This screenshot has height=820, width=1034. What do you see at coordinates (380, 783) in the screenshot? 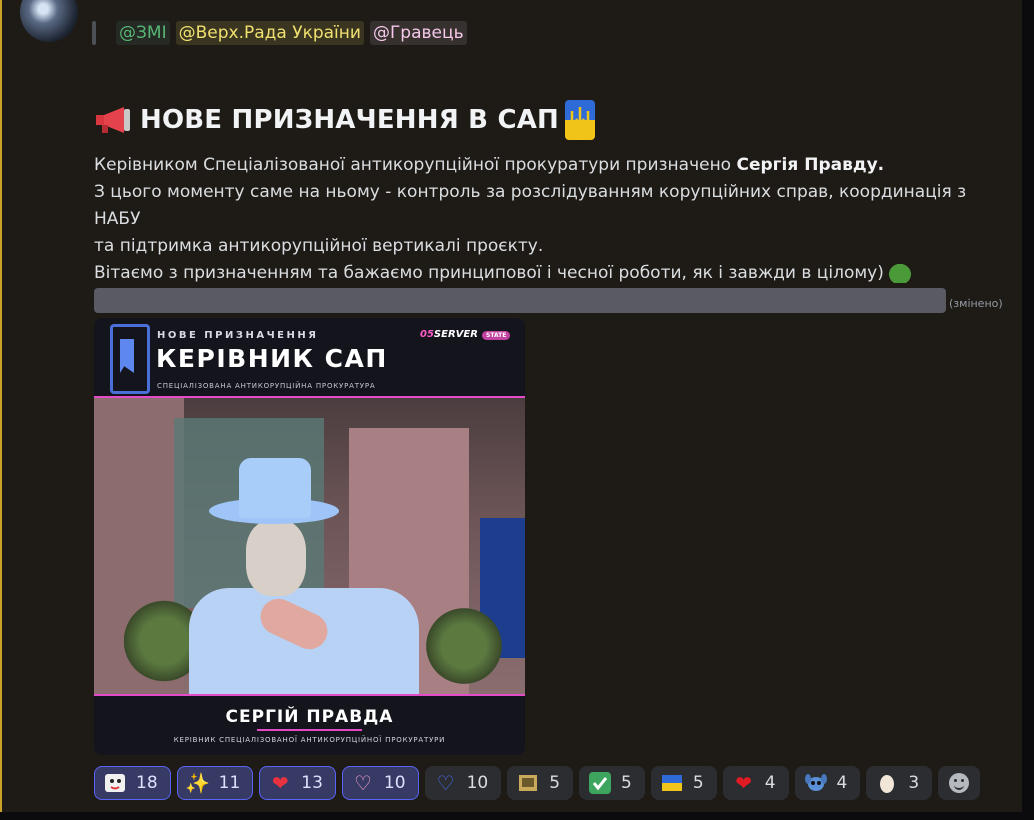
I see `reaction-pink-heart: ♡ 10` at bounding box center [380, 783].